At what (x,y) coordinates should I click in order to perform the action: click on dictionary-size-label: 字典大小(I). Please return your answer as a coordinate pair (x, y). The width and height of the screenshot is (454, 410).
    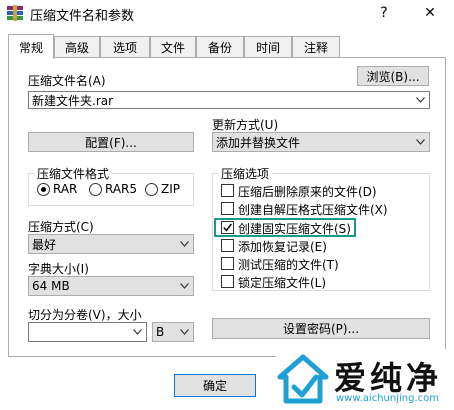
    Looking at the image, I should click on (58, 269).